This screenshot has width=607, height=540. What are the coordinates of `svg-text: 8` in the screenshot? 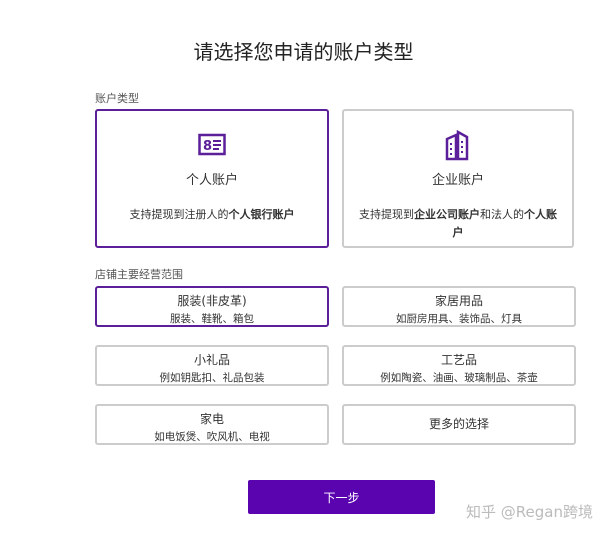 It's located at (207, 146).